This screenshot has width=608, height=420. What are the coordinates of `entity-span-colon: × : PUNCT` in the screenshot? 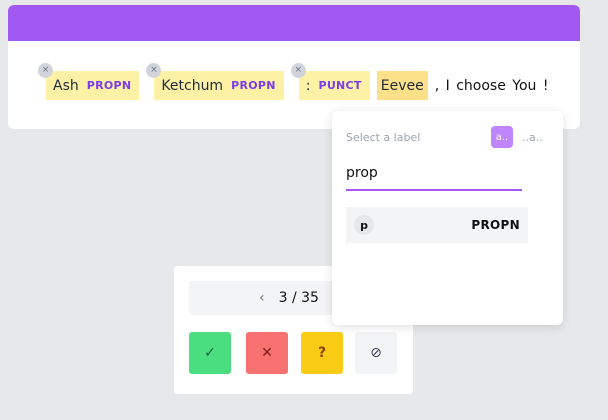 It's located at (330, 81).